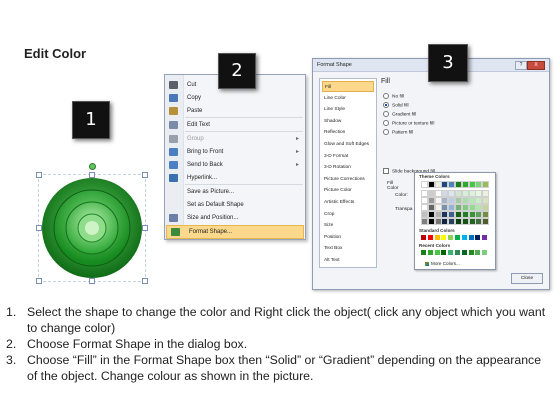 The width and height of the screenshot is (560, 420). I want to click on category-size: Size, so click(348, 225).